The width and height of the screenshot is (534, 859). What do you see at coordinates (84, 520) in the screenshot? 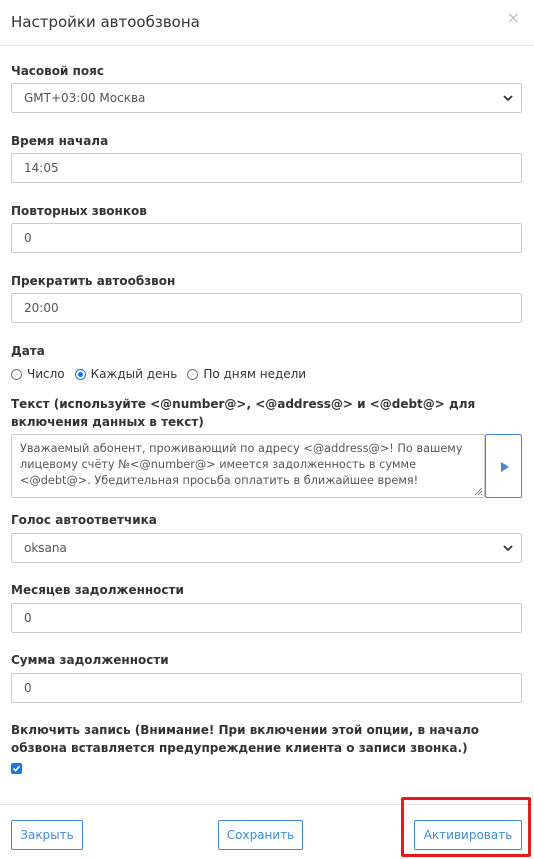
I see `voice-label: Голос автоответчика` at bounding box center [84, 520].